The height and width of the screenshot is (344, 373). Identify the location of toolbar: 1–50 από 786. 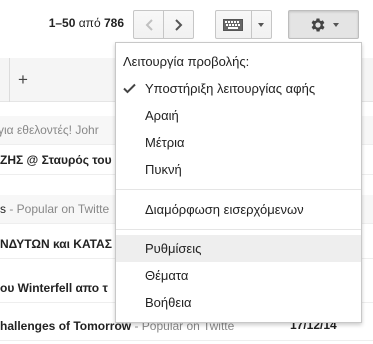
(186, 23).